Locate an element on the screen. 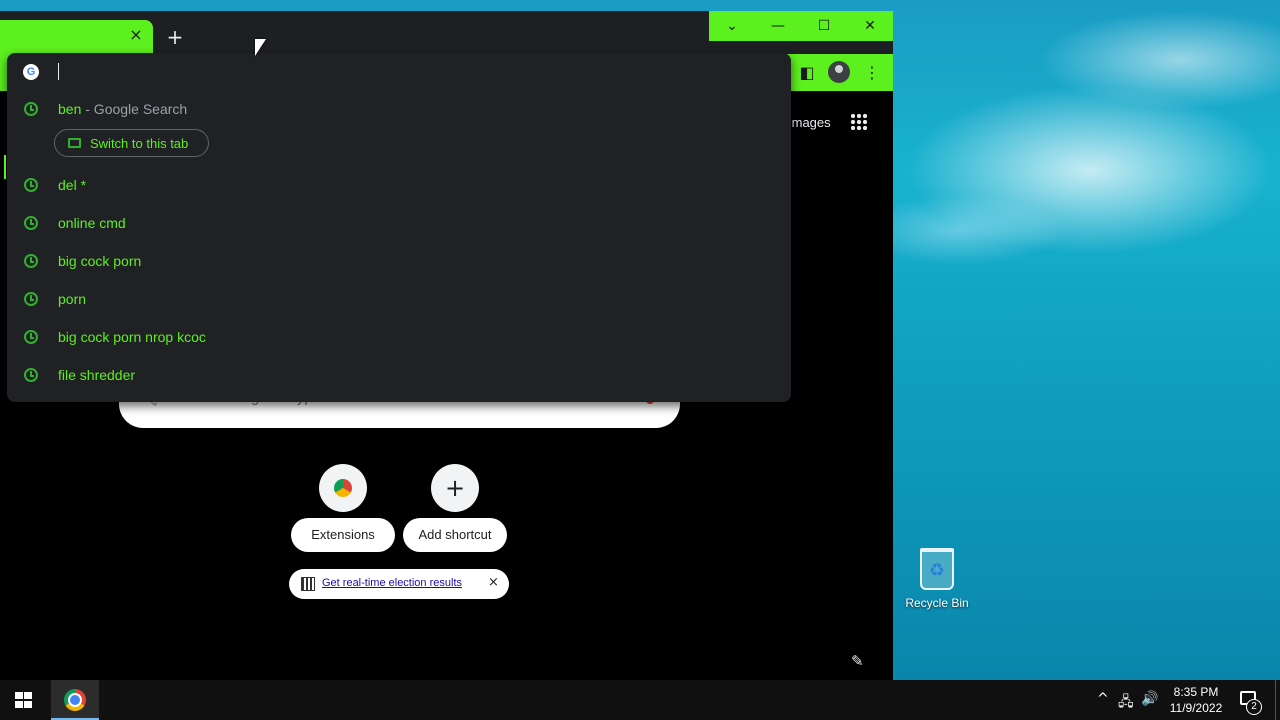 The image size is (1280, 720). taskbar: ^ 🖧 🔊 8:35 PM 11/9/2022 2 is located at coordinates (640, 700).